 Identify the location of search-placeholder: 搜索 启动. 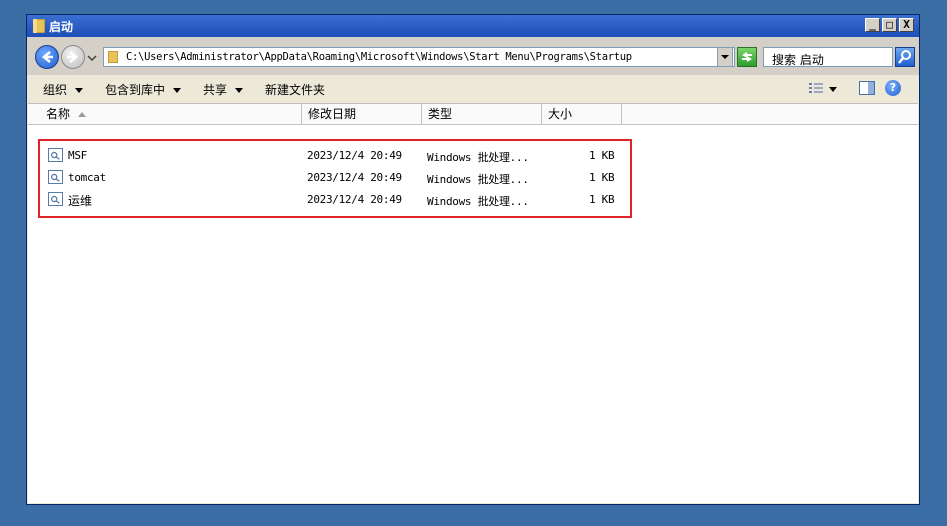
(798, 60).